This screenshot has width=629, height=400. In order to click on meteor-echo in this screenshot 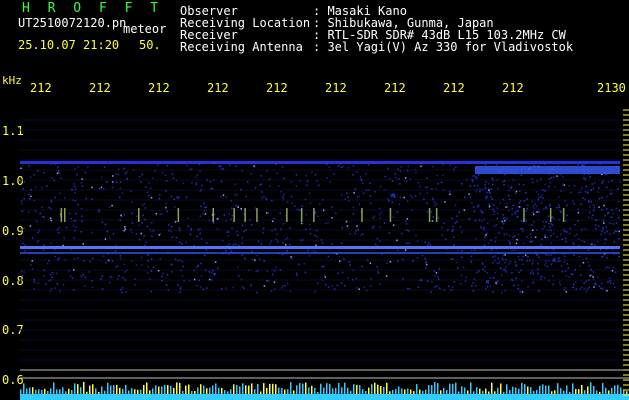, I will do `click(429, 215)`.